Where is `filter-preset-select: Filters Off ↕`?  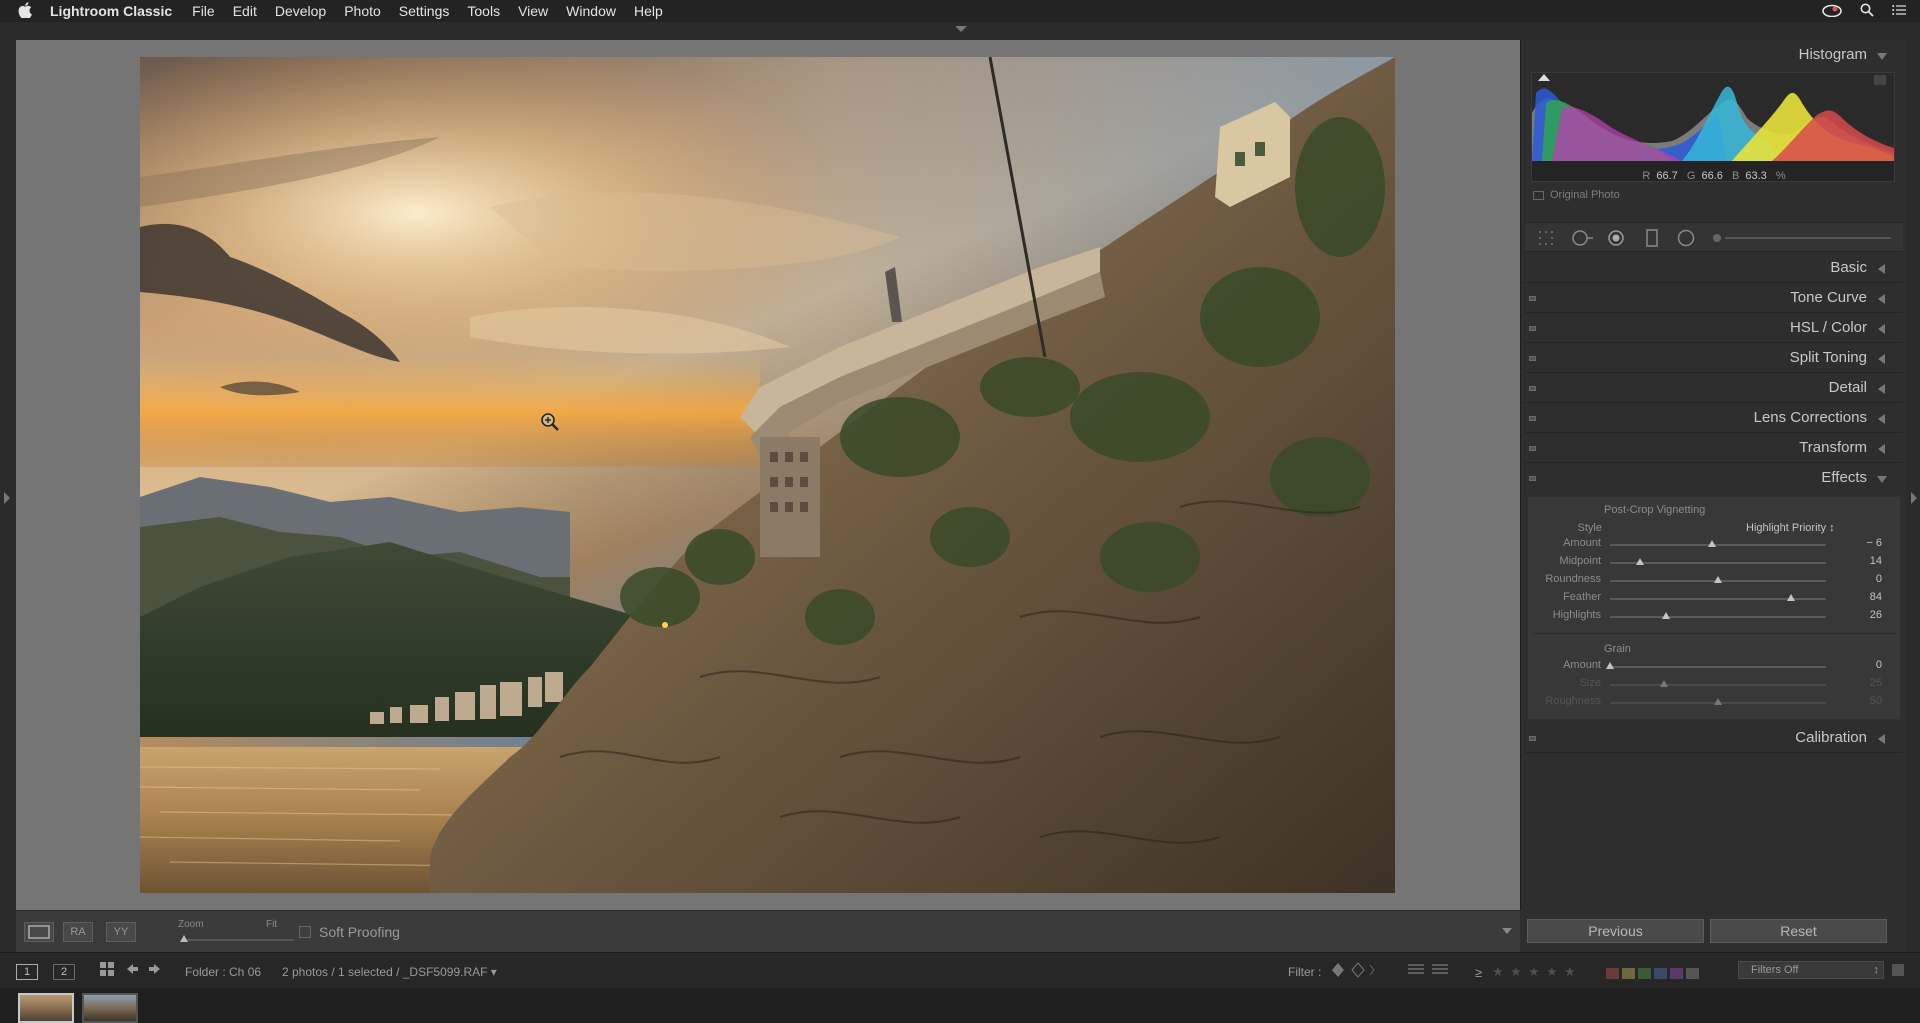 filter-preset-select: Filters Off ↕ is located at coordinates (1811, 970).